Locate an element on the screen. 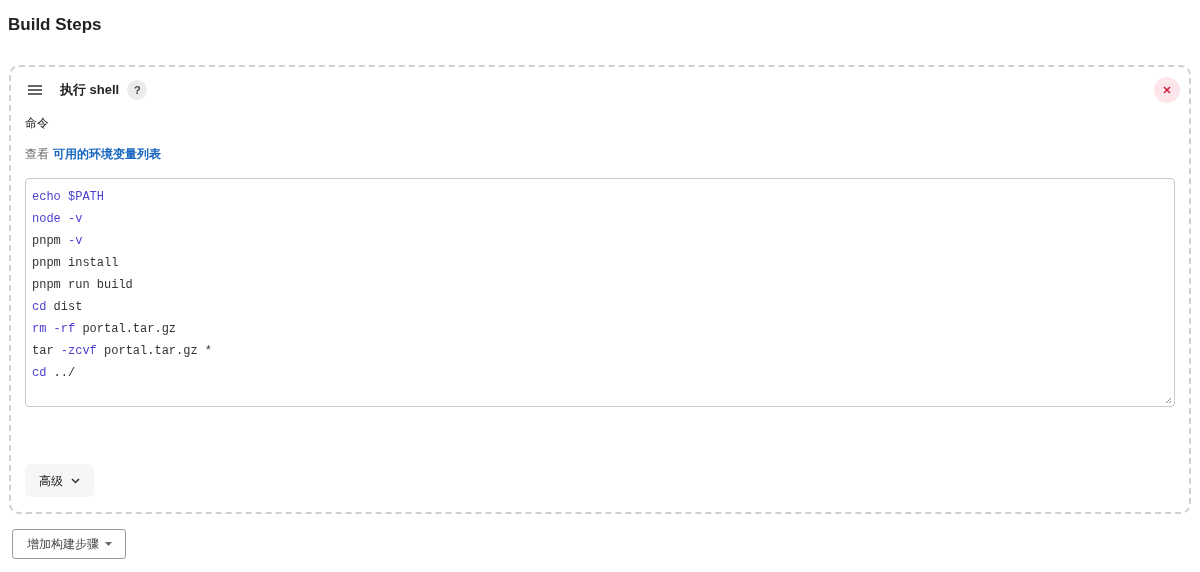 Image resolution: width=1200 pixels, height=572 pixels. step-title: 执行 shell is located at coordinates (90, 90).